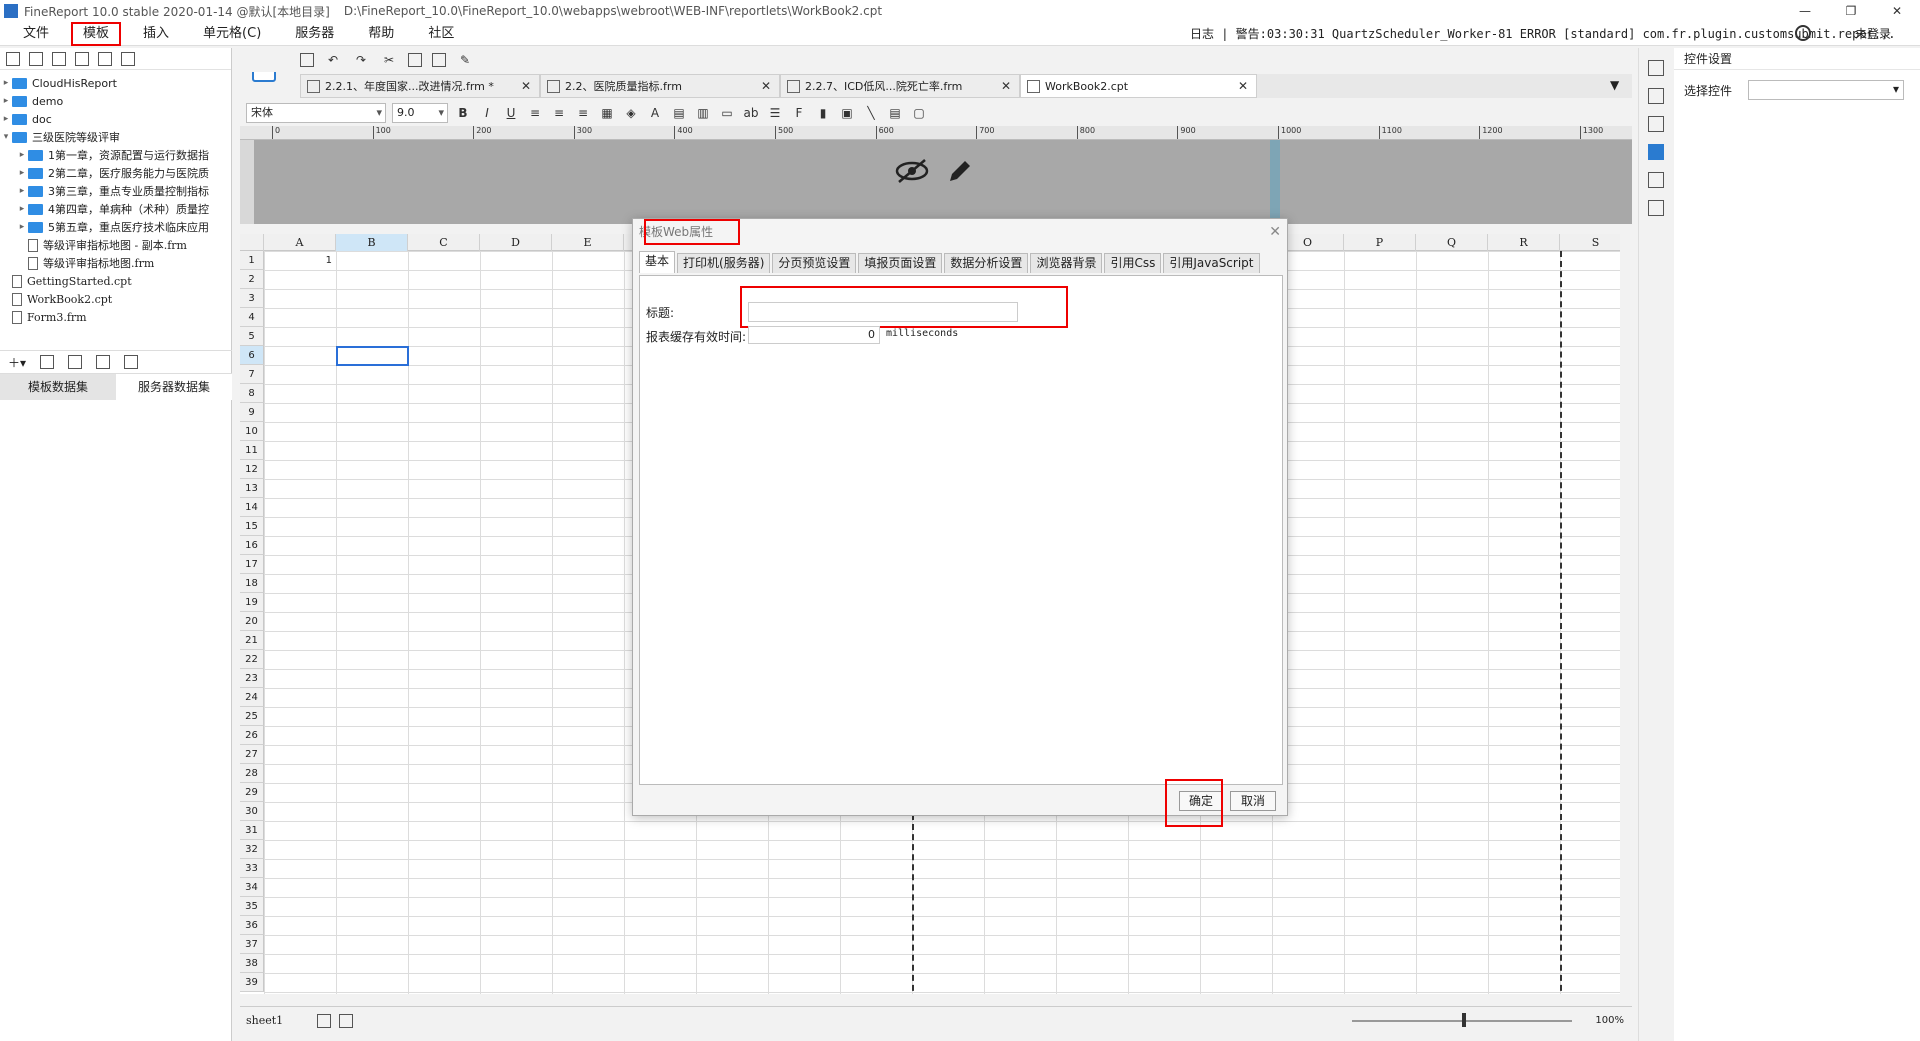 The height and width of the screenshot is (1041, 1920). I want to click on menu-insert: 插入, so click(156, 34).